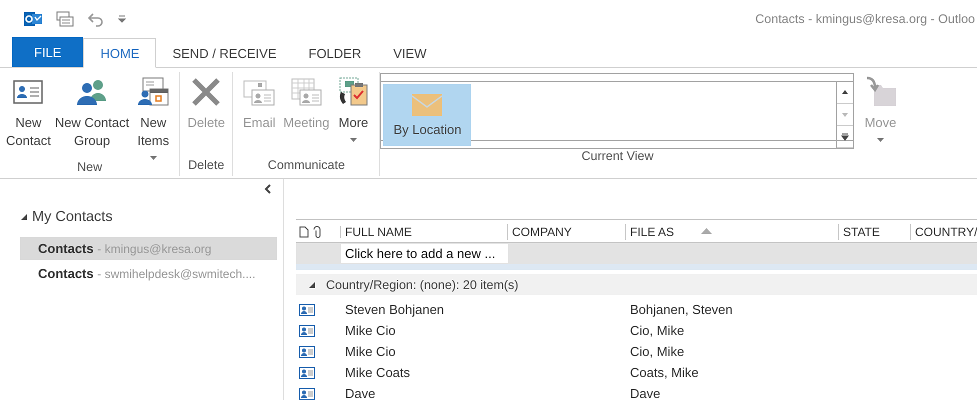 This screenshot has width=977, height=400. Describe the element at coordinates (394, 309) in the screenshot. I see `table-cell: Steven Bohjanen` at that location.